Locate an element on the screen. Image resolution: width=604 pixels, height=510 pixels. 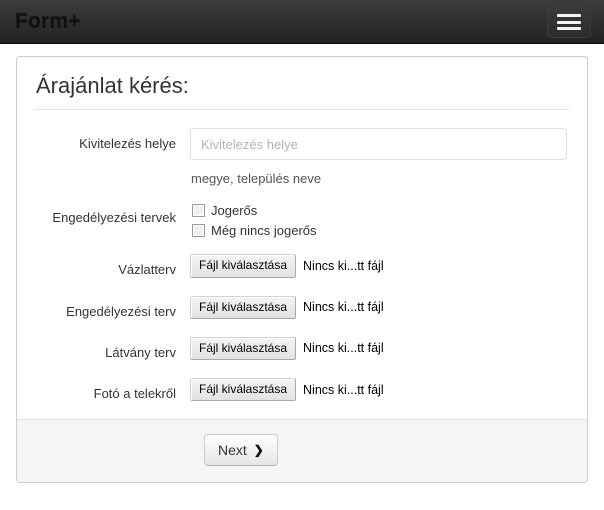
next-button: Next ❯ is located at coordinates (241, 450).